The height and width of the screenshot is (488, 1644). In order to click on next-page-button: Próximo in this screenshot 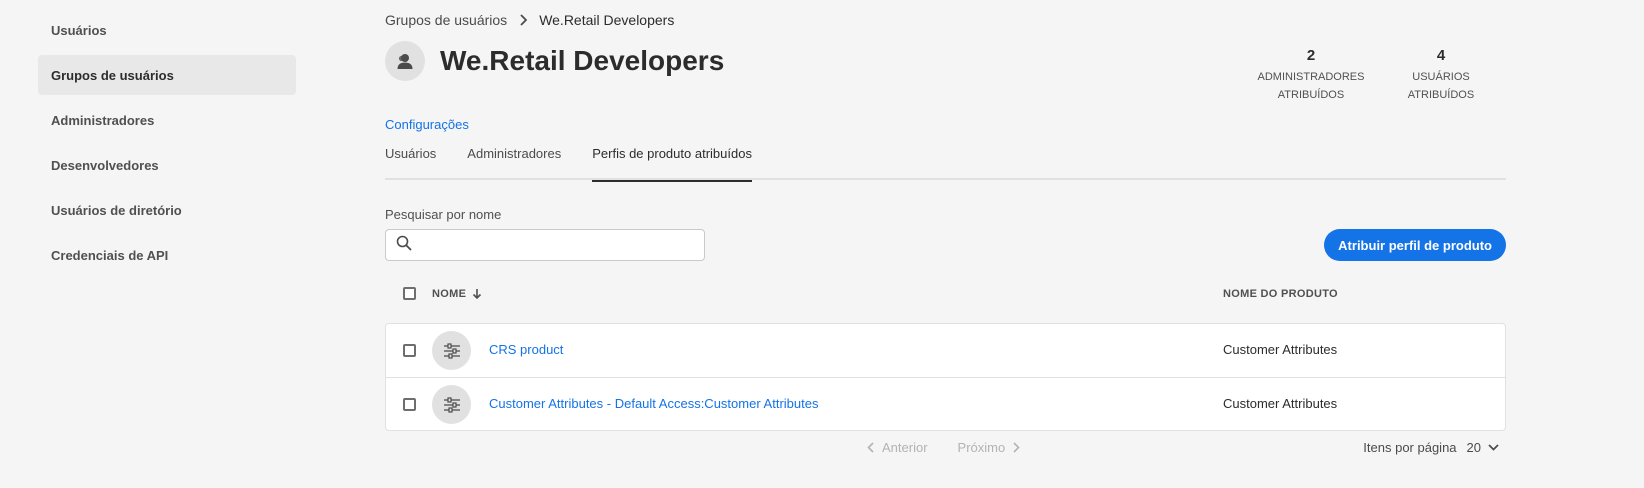, I will do `click(989, 447)`.